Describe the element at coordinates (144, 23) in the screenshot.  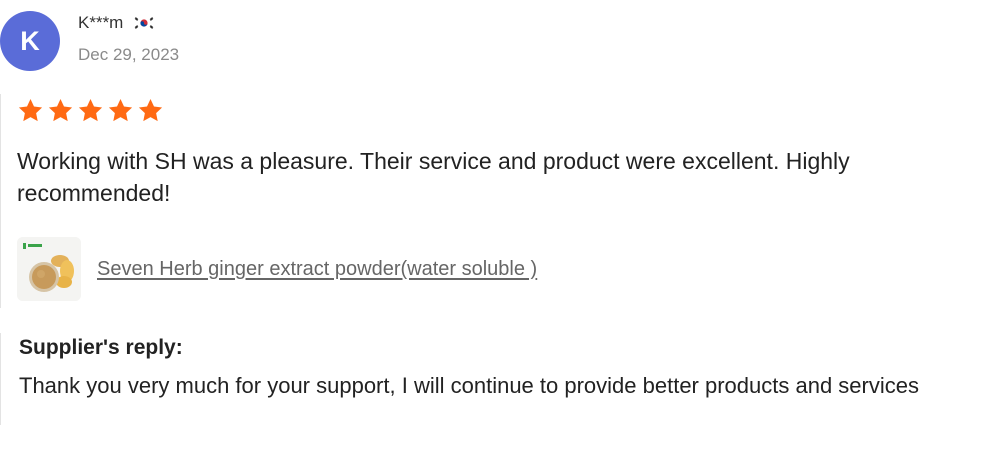
I see `south-korea-flag-icon` at that location.